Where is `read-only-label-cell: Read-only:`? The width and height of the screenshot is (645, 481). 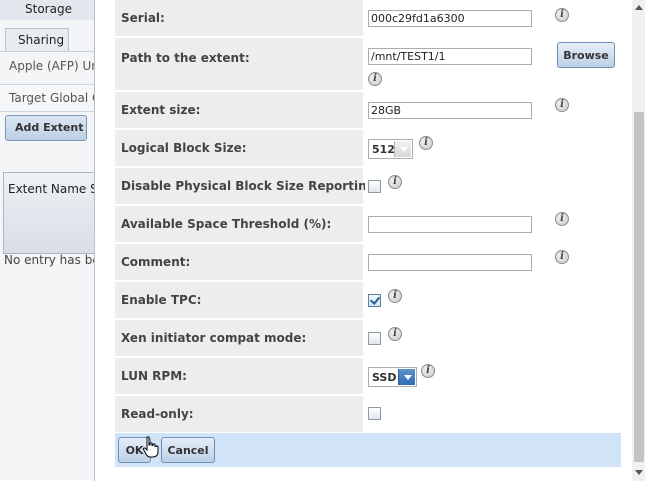
read-only-label-cell: Read-only: is located at coordinates (239, 414).